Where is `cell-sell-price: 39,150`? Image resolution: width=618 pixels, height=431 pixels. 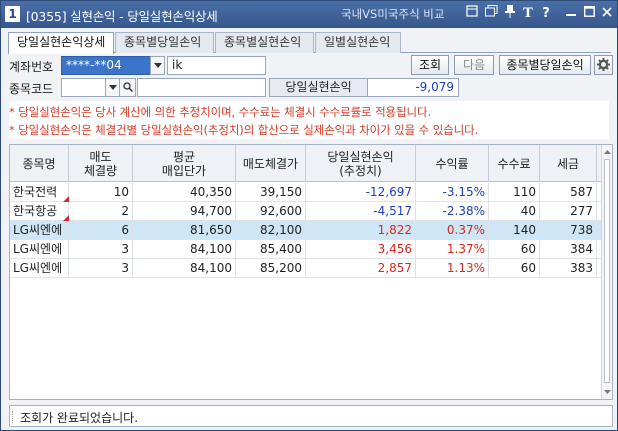 cell-sell-price: 39,150 is located at coordinates (271, 192).